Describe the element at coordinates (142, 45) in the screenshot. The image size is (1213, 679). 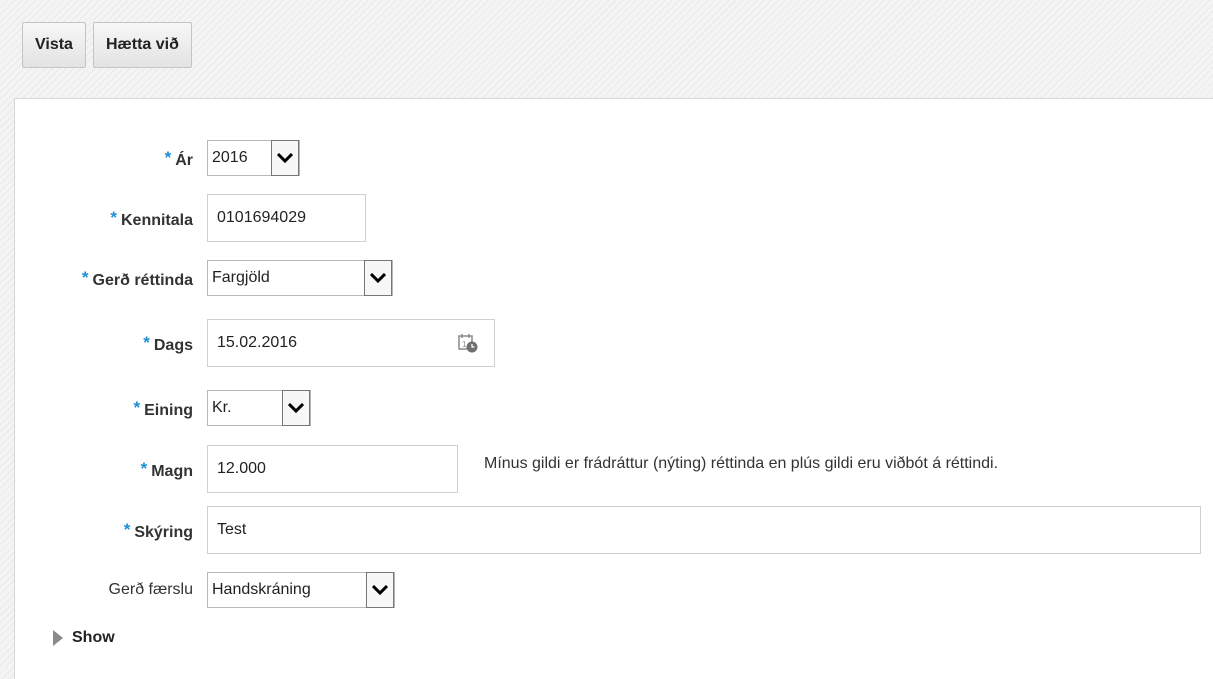
I see `cancel-button: Hætta við` at that location.